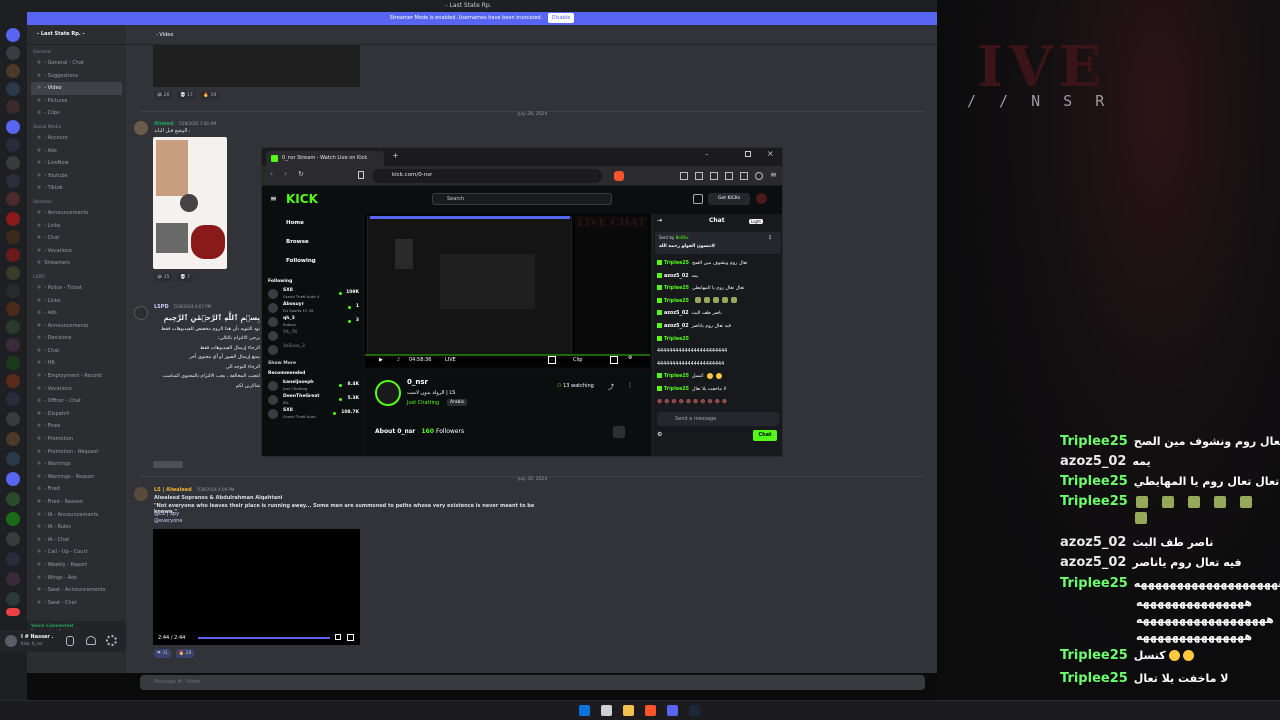  Describe the element at coordinates (76, 502) in the screenshot. I see `channel-item: # - Fired - Reason` at that location.